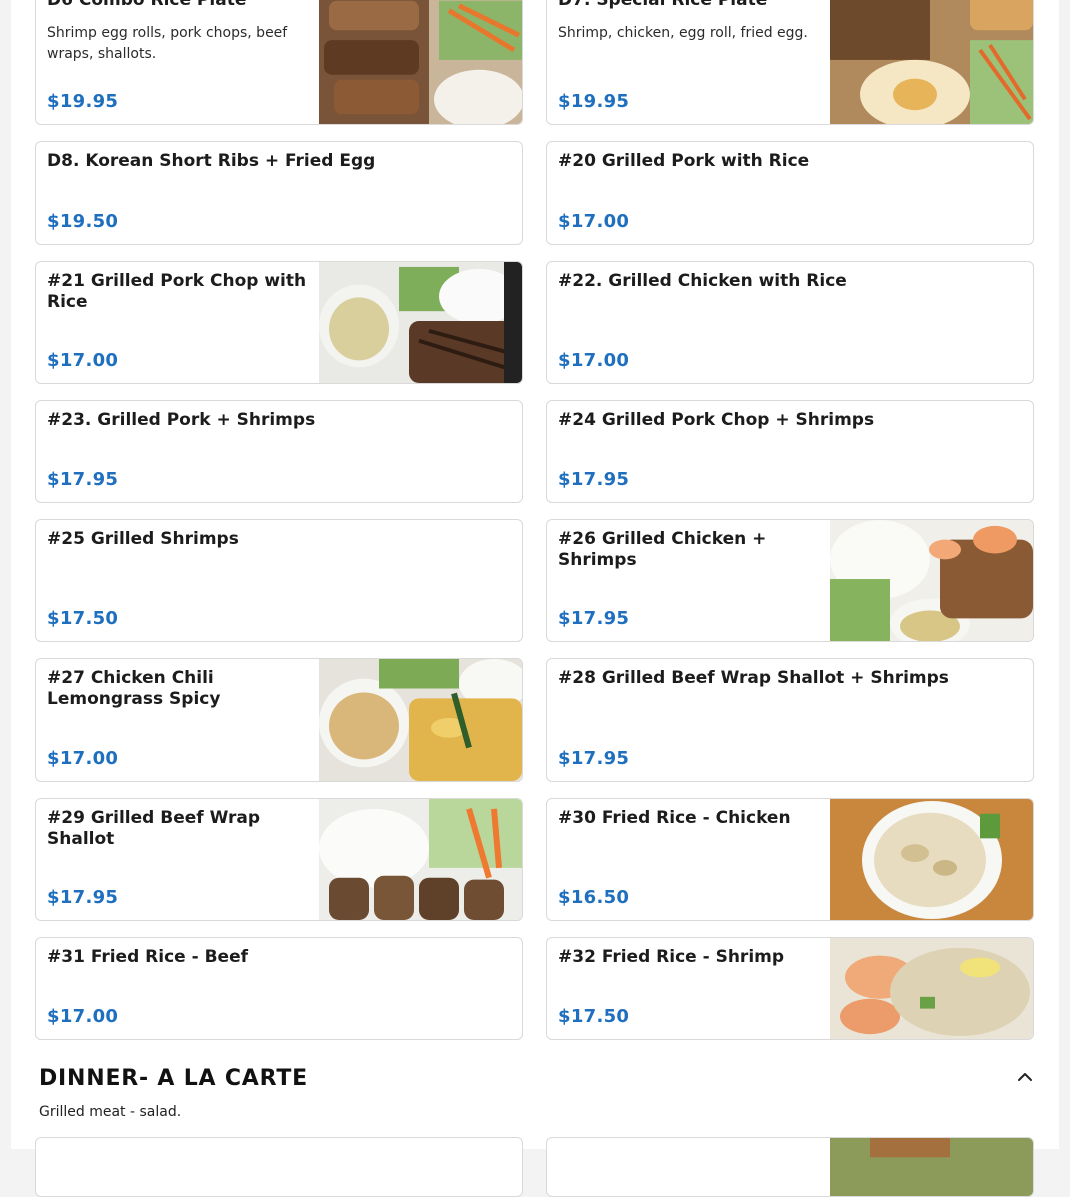 The height and width of the screenshot is (1197, 1070). What do you see at coordinates (790, 580) in the screenshot?
I see `menu-item-26: #26 Grilled Chicken + Shrimps $17.95` at bounding box center [790, 580].